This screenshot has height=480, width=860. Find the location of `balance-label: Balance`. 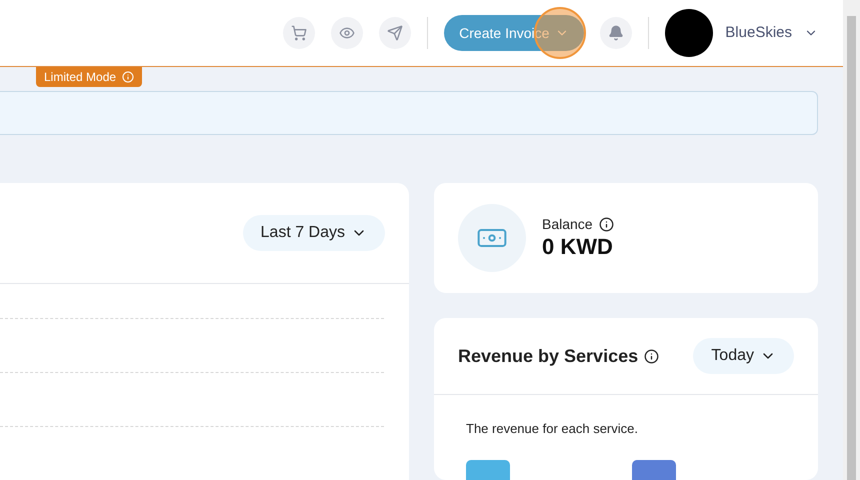

balance-label: Balance is located at coordinates (567, 224).